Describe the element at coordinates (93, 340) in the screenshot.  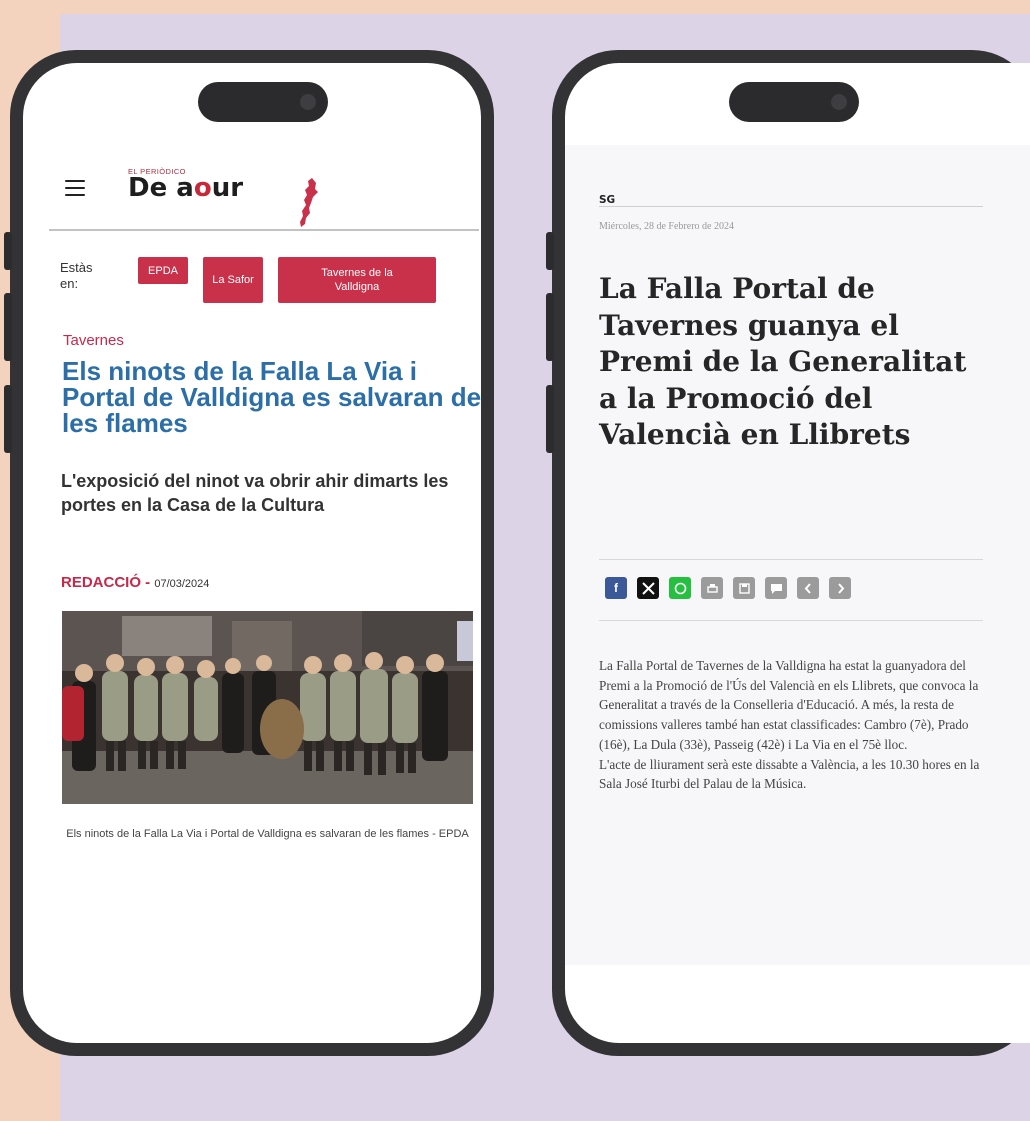
I see `article-category: Tavernes` at that location.